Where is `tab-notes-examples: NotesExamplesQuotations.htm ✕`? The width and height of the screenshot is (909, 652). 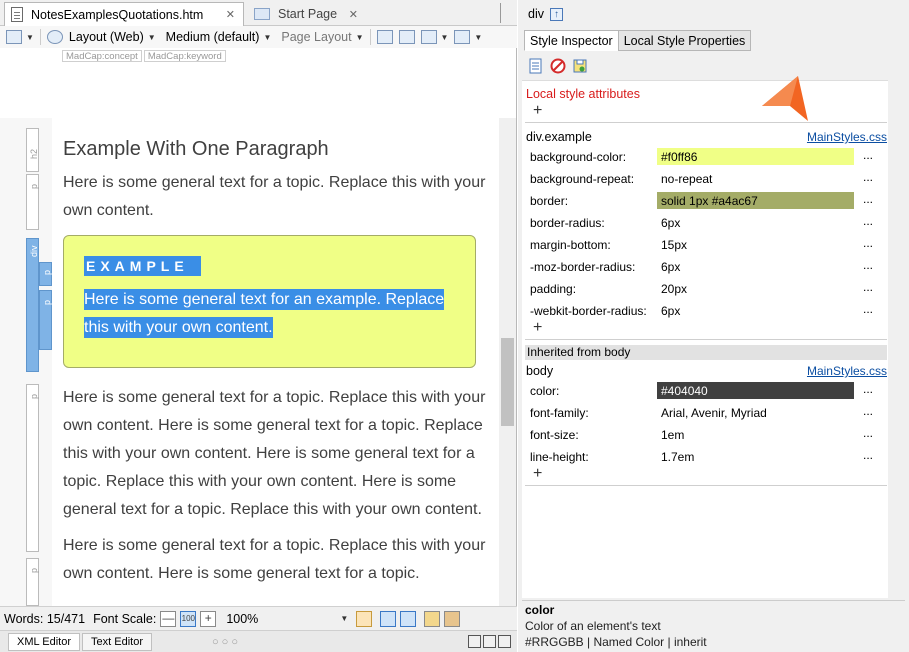 tab-notes-examples: NotesExamplesQuotations.htm ✕ is located at coordinates (124, 14).